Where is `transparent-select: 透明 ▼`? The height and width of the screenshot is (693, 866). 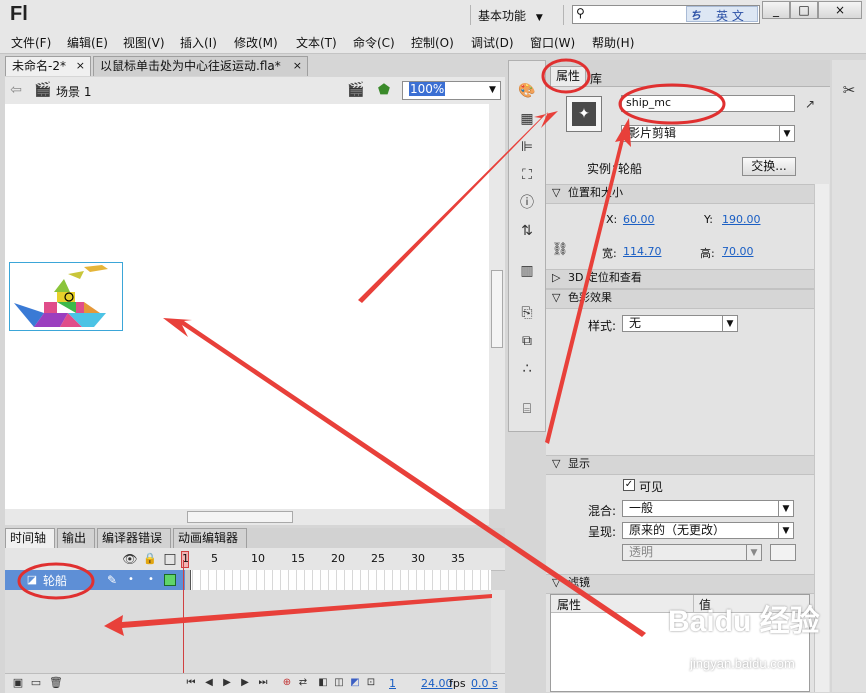 transparent-select: 透明 ▼ is located at coordinates (692, 552).